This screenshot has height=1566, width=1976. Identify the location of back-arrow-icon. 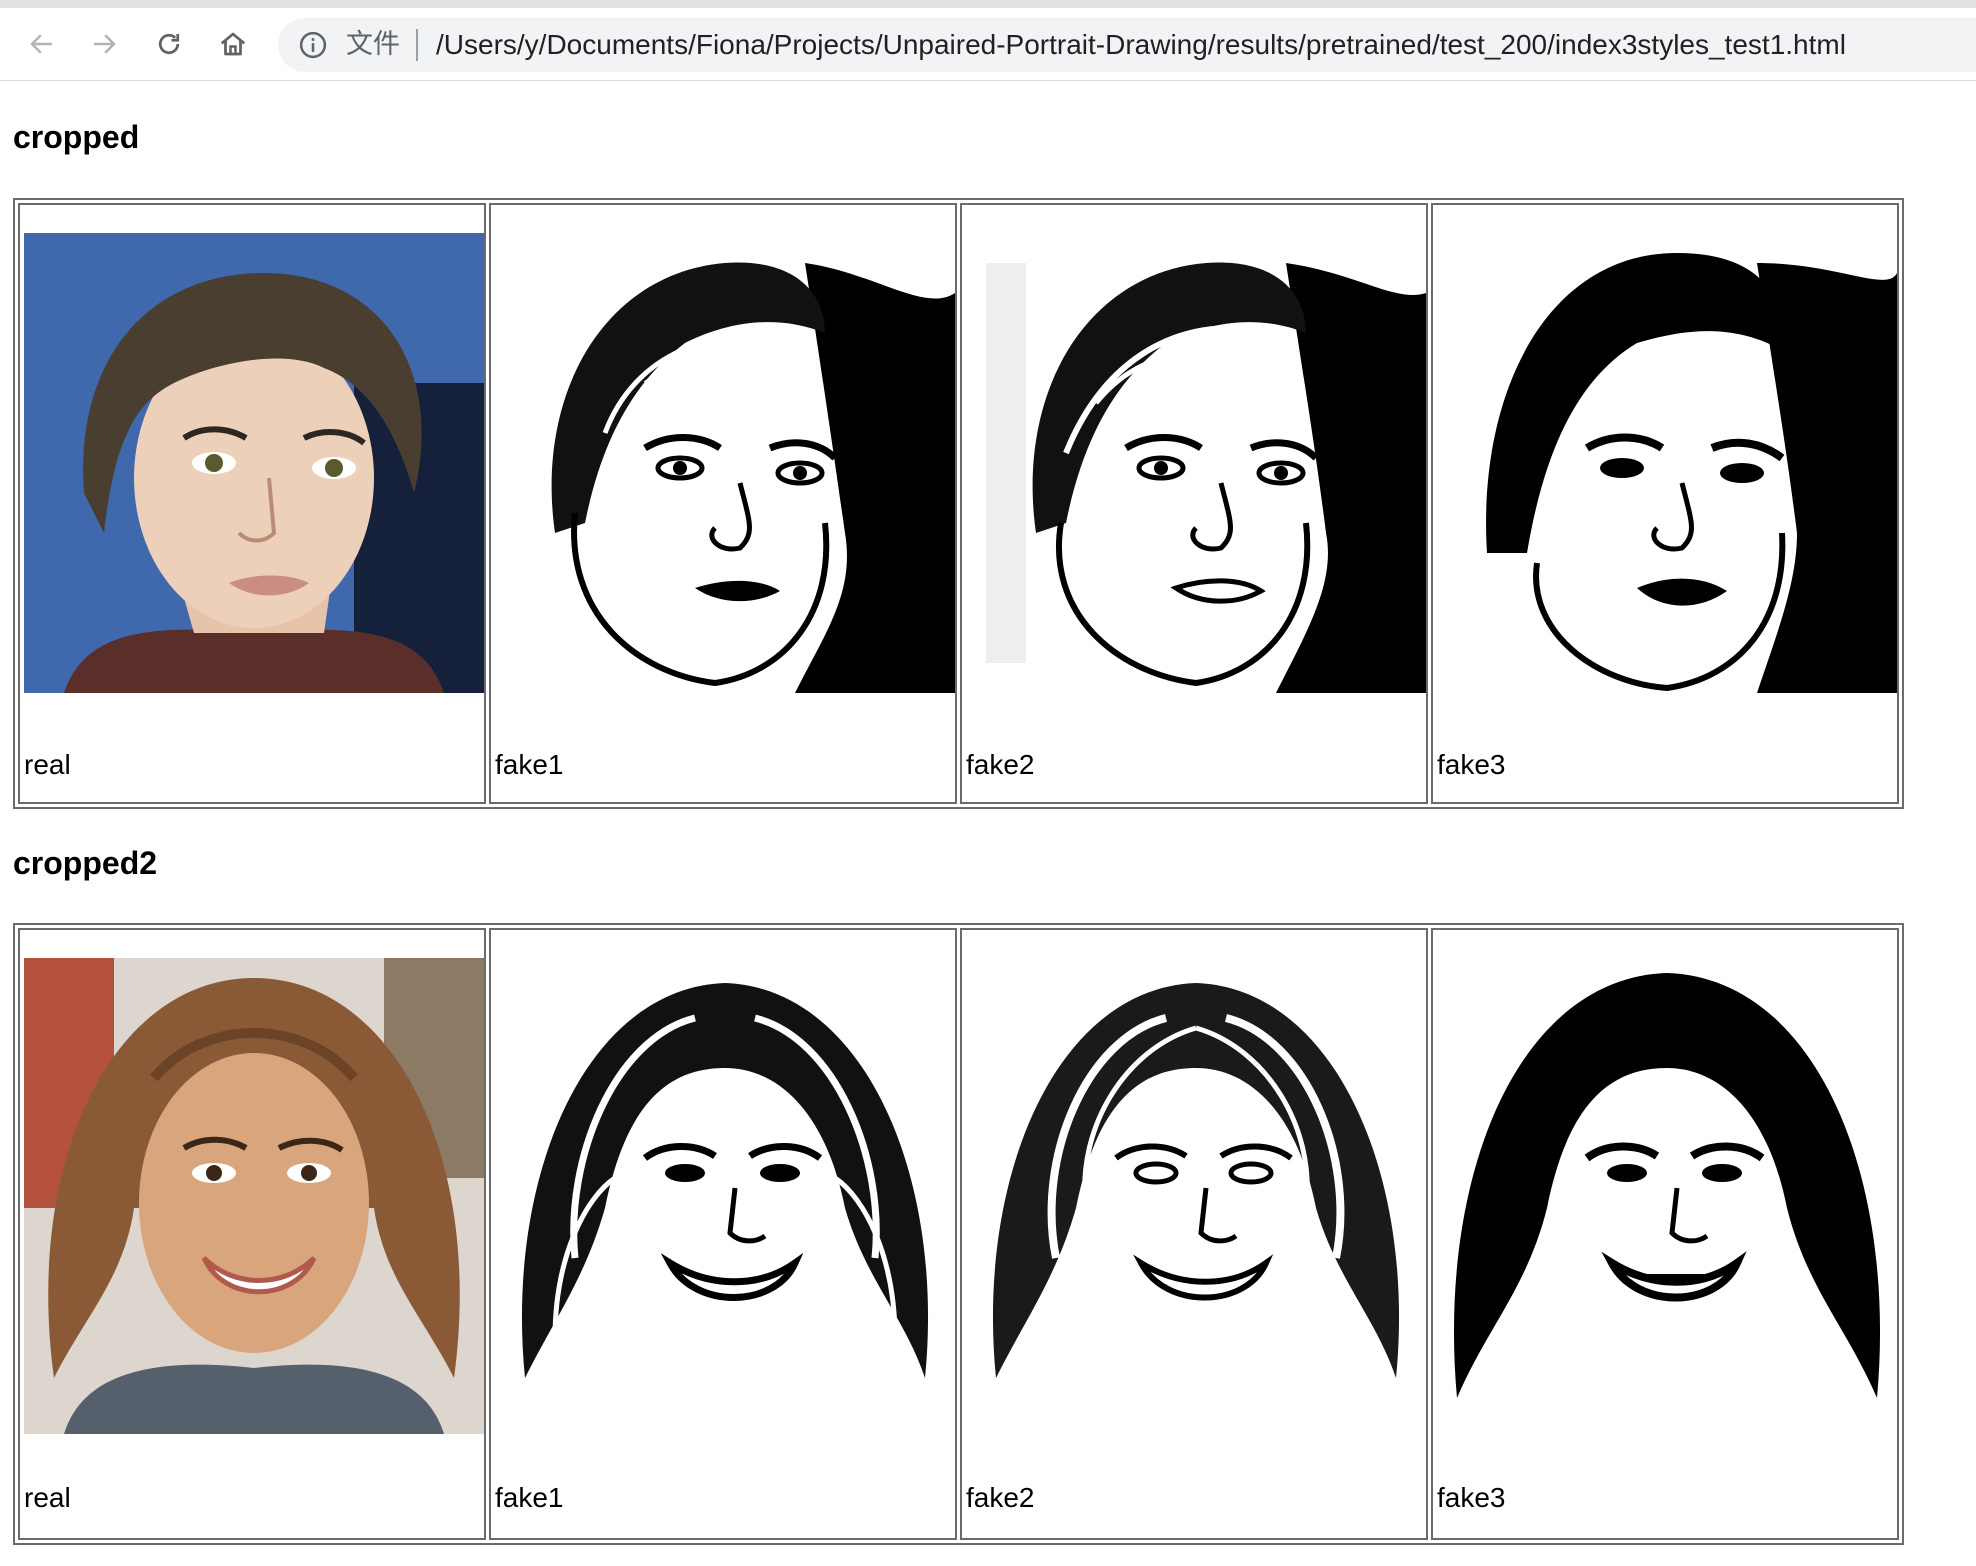
(41, 44).